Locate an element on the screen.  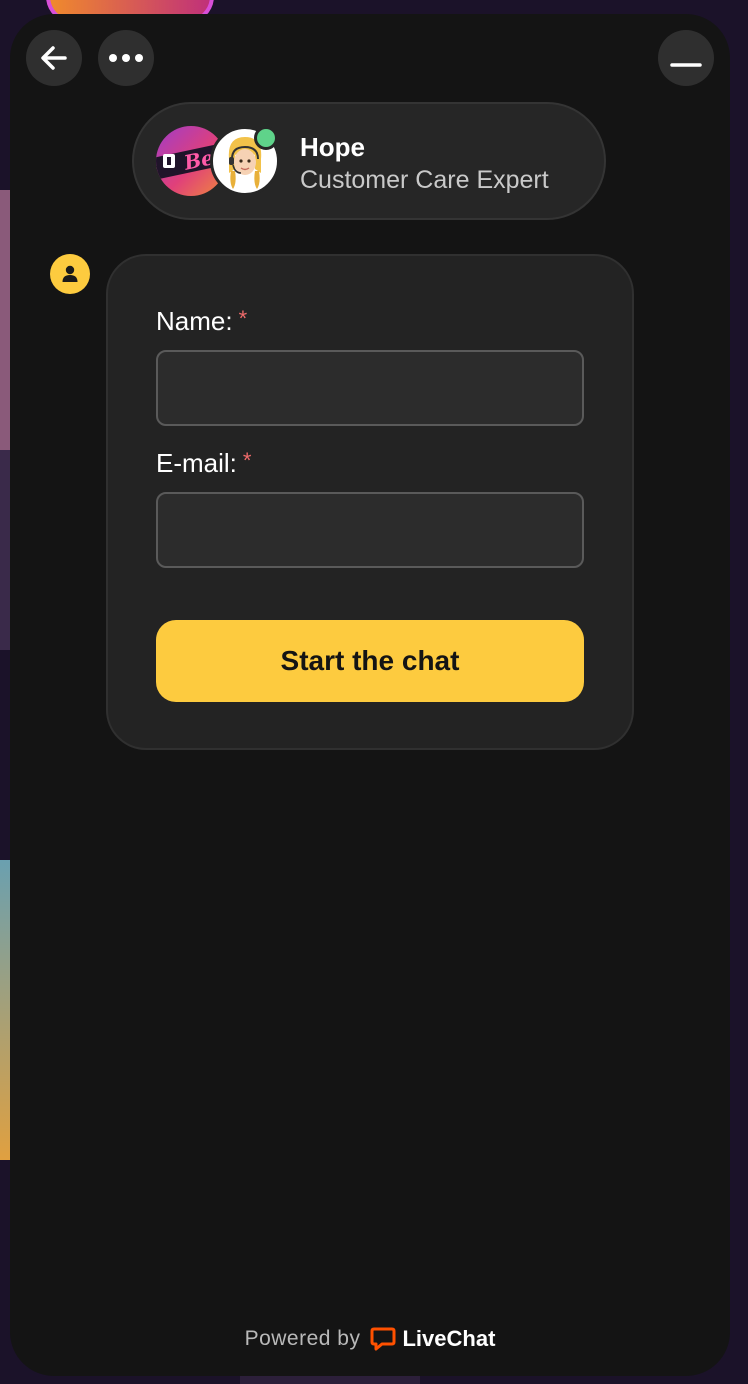
powered-by-text: Powered by is located at coordinates (302, 1338).